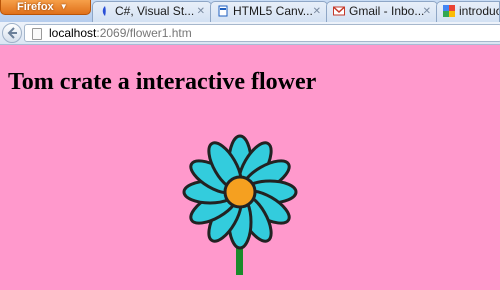 The width and height of the screenshot is (500, 290). I want to click on tab-label: introduc, so click(479, 11).